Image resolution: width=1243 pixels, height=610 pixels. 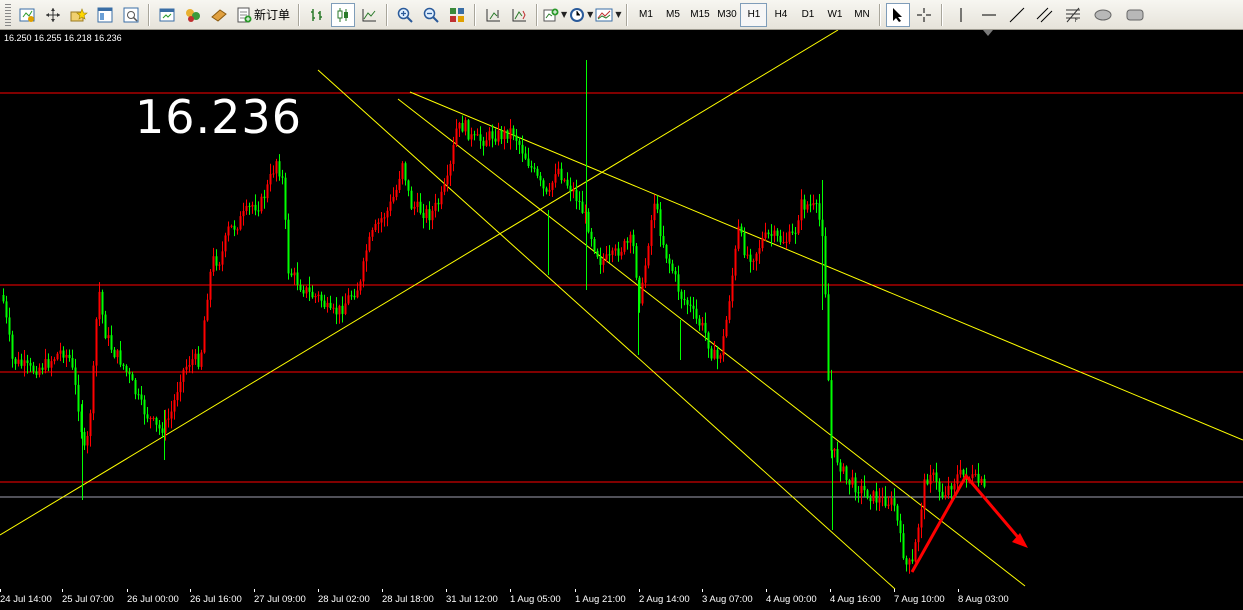 What do you see at coordinates (369, 15) in the screenshot?
I see `line-chart-button` at bounding box center [369, 15].